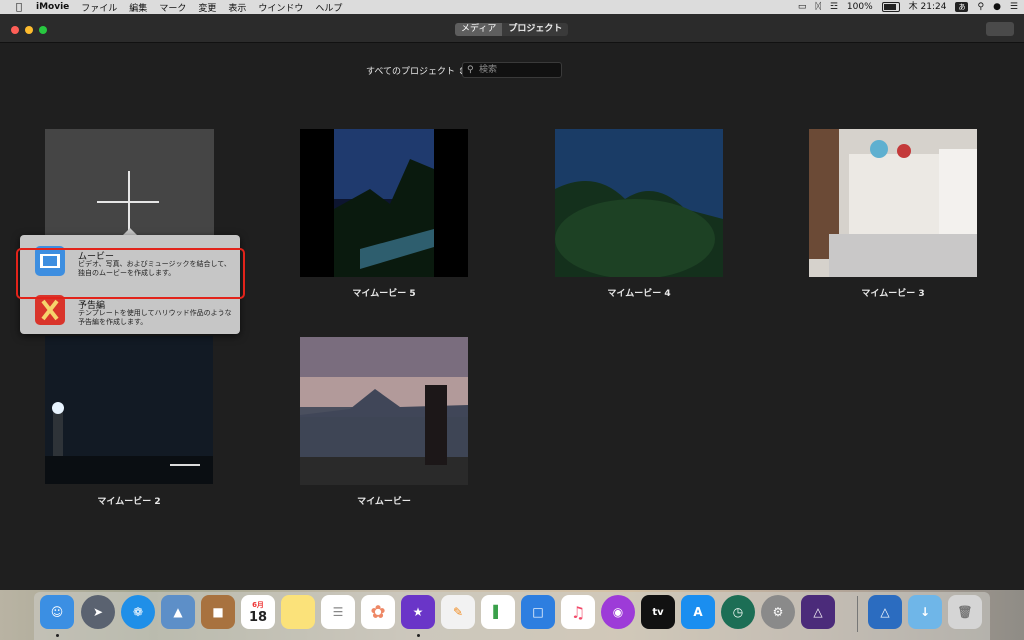 The image size is (1024, 640). I want to click on affinity-photo-icon: △, so click(818, 612).